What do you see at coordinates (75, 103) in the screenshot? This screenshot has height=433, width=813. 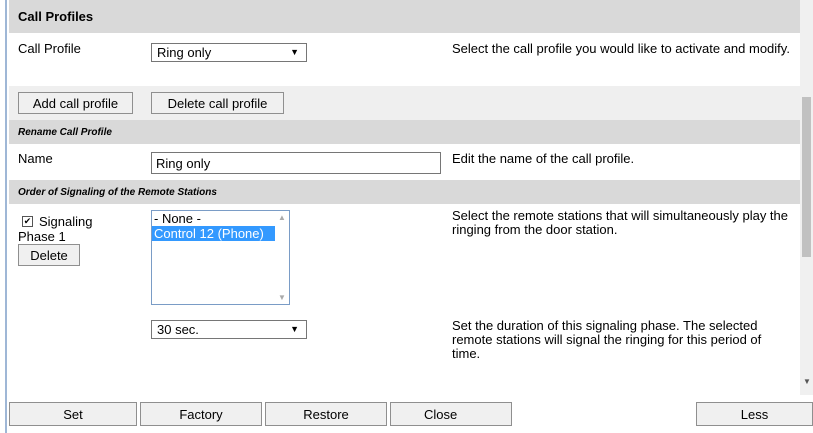 I see `add-call-profile-button: Add call profile` at bounding box center [75, 103].